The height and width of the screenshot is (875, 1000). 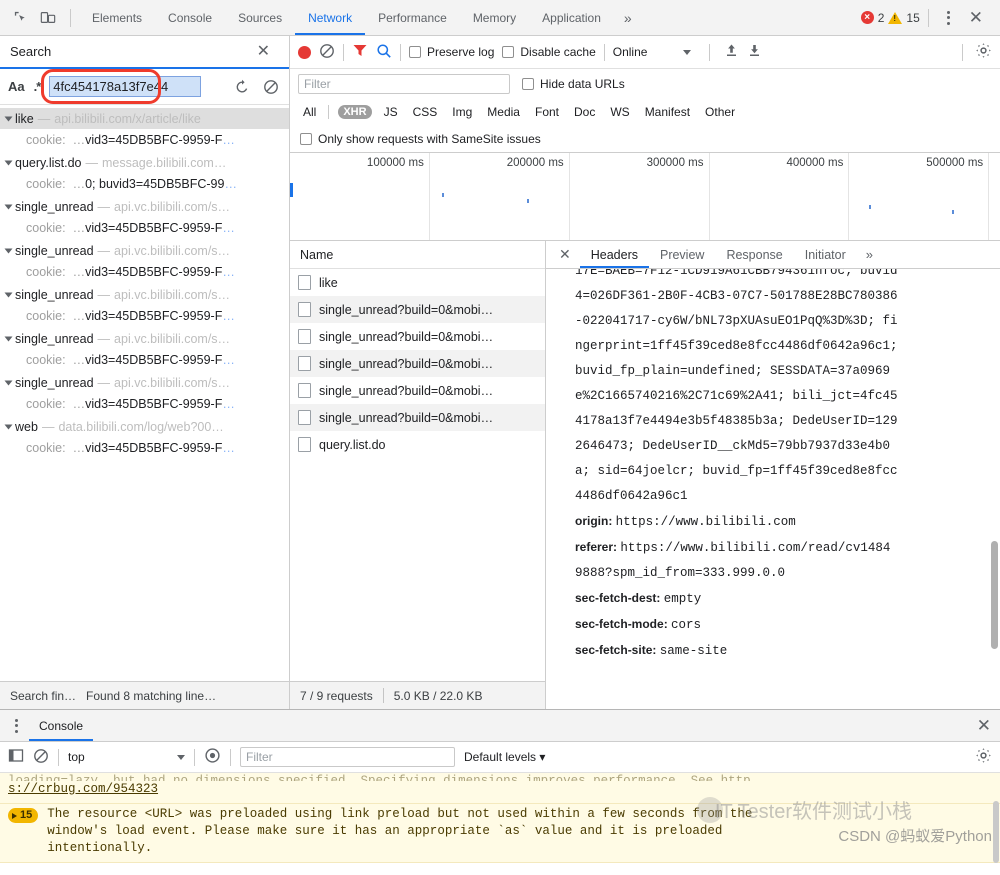 What do you see at coordinates (983, 52) in the screenshot?
I see `gear-icon` at bounding box center [983, 52].